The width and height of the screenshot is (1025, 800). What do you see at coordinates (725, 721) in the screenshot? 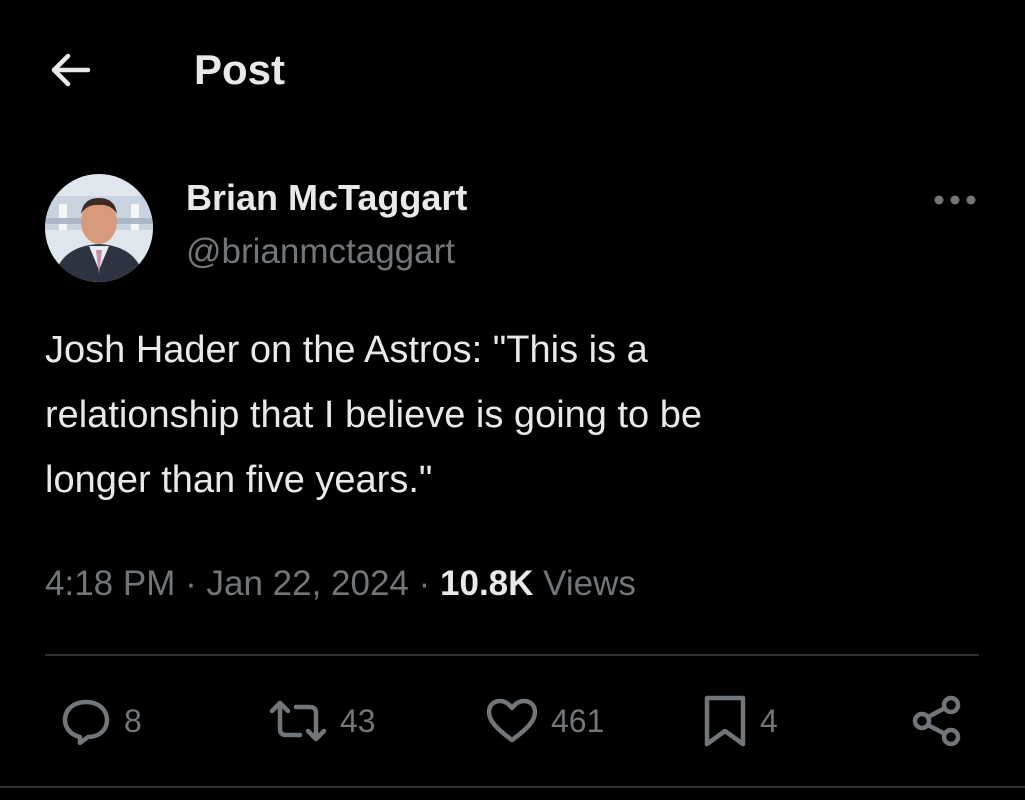
I see `bookmark-icon` at bounding box center [725, 721].